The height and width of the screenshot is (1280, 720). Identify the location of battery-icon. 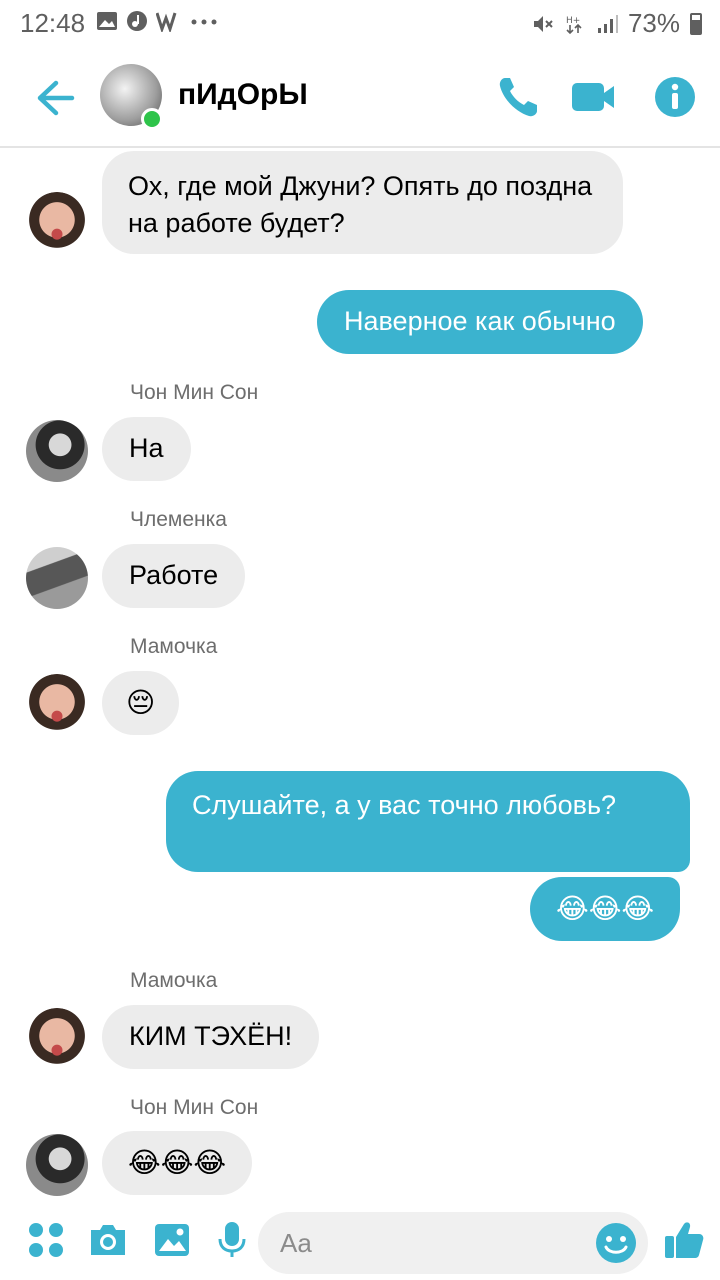
(696, 23).